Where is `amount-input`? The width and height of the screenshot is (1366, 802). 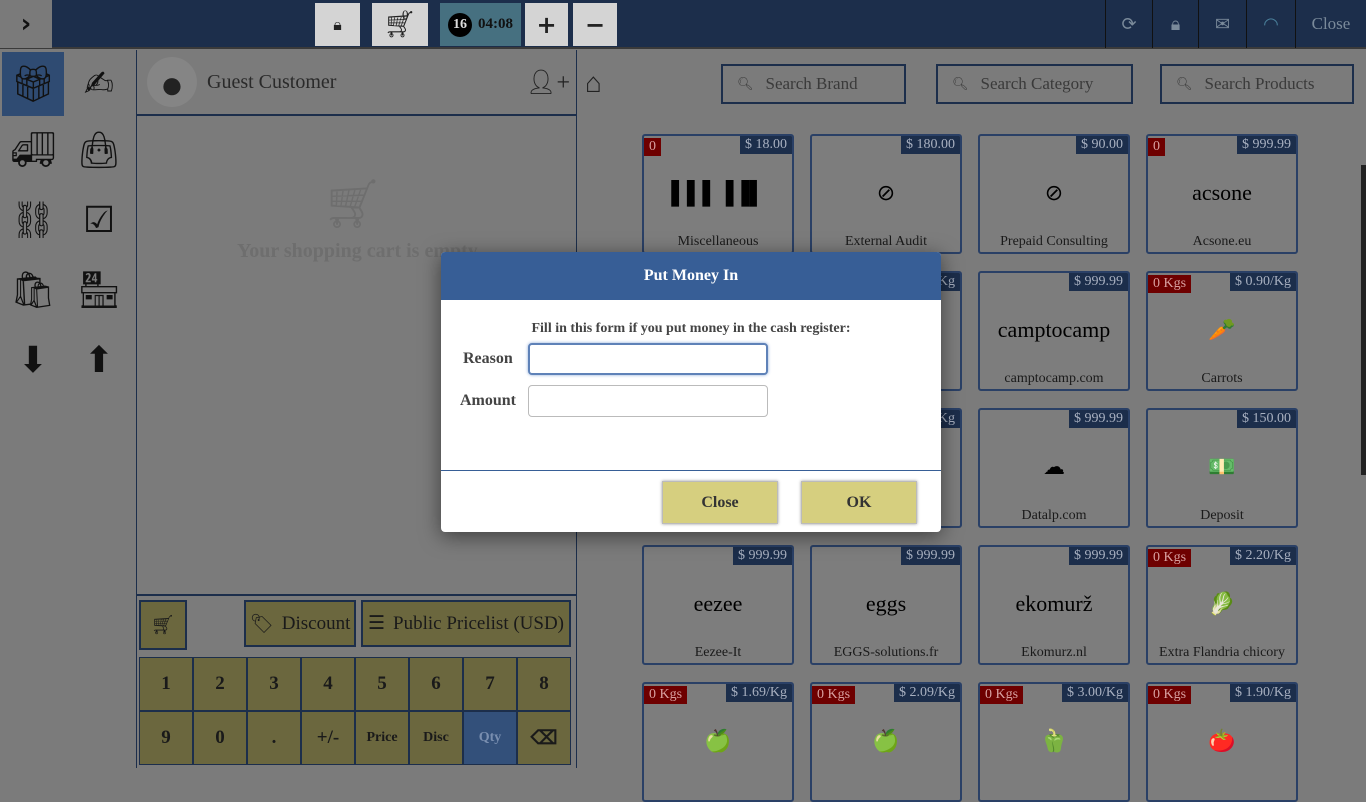 amount-input is located at coordinates (648, 401).